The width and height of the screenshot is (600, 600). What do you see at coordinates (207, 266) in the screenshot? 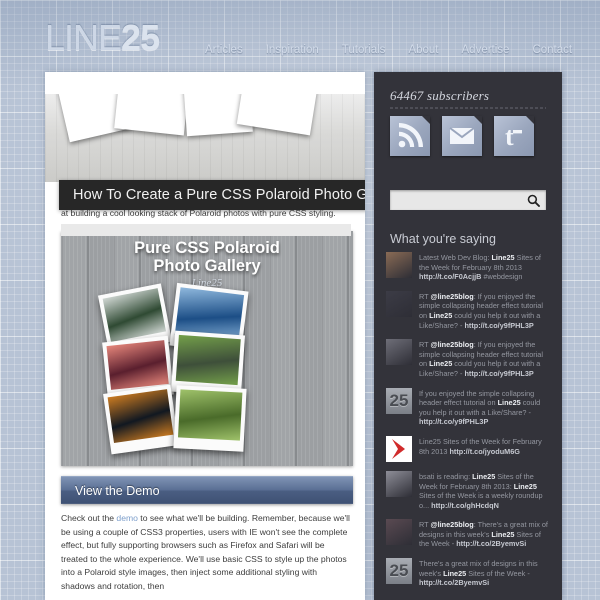
I see `featured-title-line2: Photo Gallery` at bounding box center [207, 266].